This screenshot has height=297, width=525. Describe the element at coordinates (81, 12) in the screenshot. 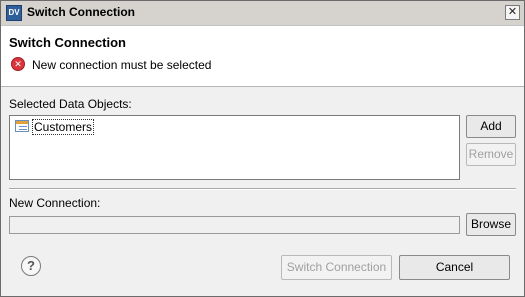

I see `window-title: Switch Connection` at that location.